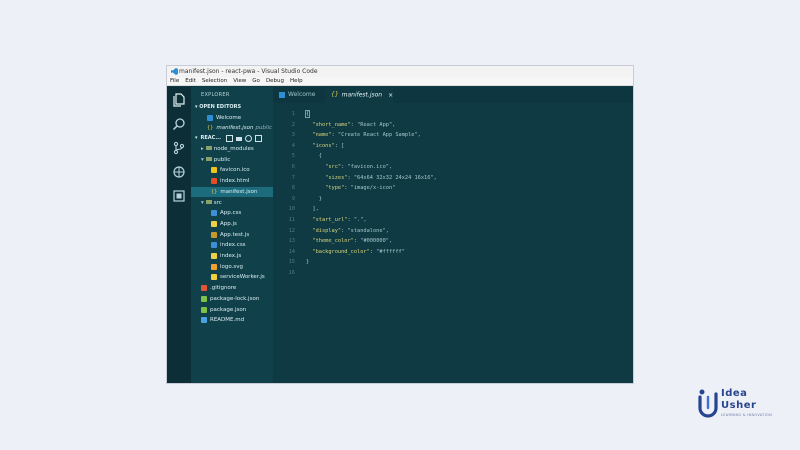 The image size is (800, 450). Describe the element at coordinates (232, 170) in the screenshot. I see `file-tree-item: favicon.ico` at that location.